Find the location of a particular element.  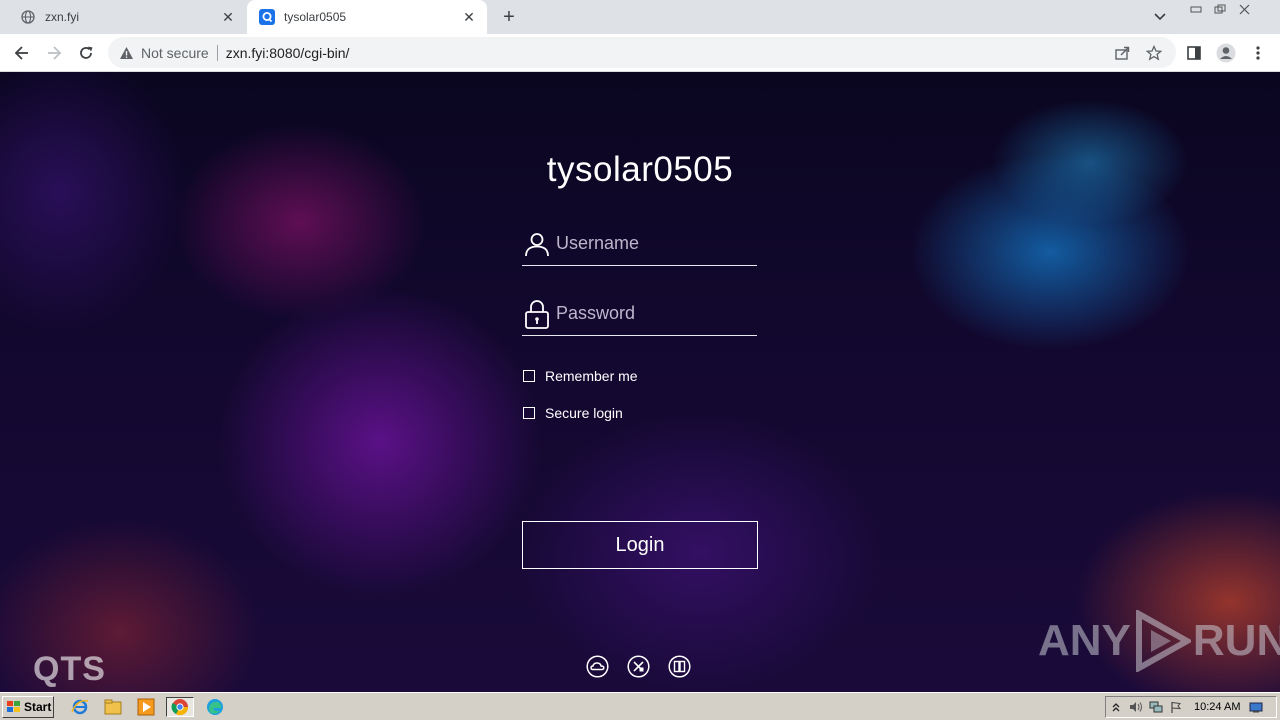

warning-triangle-icon is located at coordinates (126, 53).